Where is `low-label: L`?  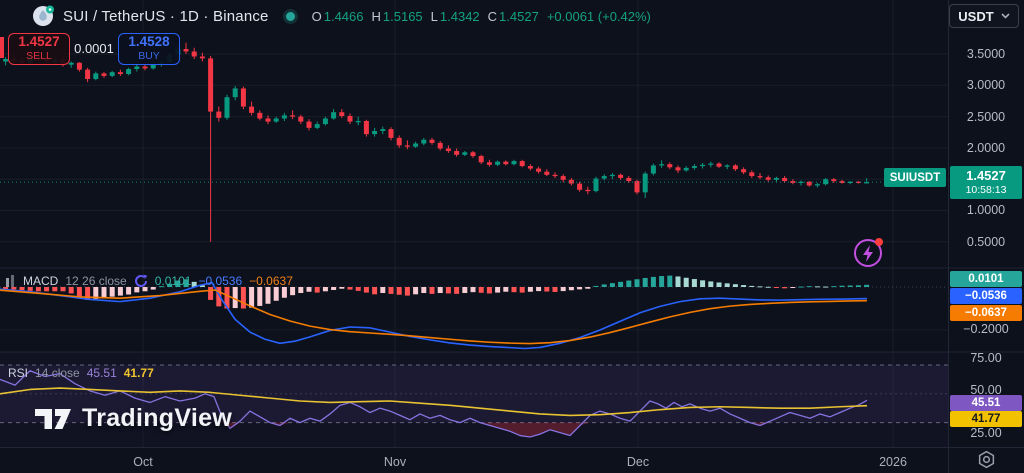 low-label: L is located at coordinates (434, 16).